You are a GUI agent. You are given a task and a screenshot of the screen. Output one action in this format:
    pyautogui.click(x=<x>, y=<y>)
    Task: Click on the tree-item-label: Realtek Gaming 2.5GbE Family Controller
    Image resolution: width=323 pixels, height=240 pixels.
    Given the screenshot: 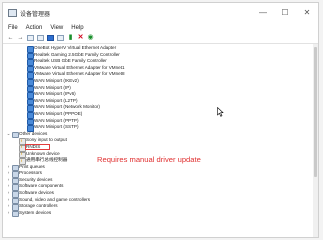 What is the action you would take?
    pyautogui.click(x=77, y=54)
    